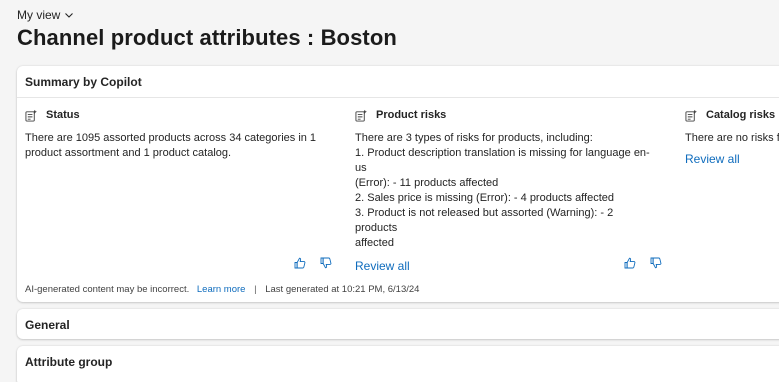 This screenshot has height=382, width=779. What do you see at coordinates (63, 114) in the screenshot?
I see `status-title: Status` at bounding box center [63, 114].